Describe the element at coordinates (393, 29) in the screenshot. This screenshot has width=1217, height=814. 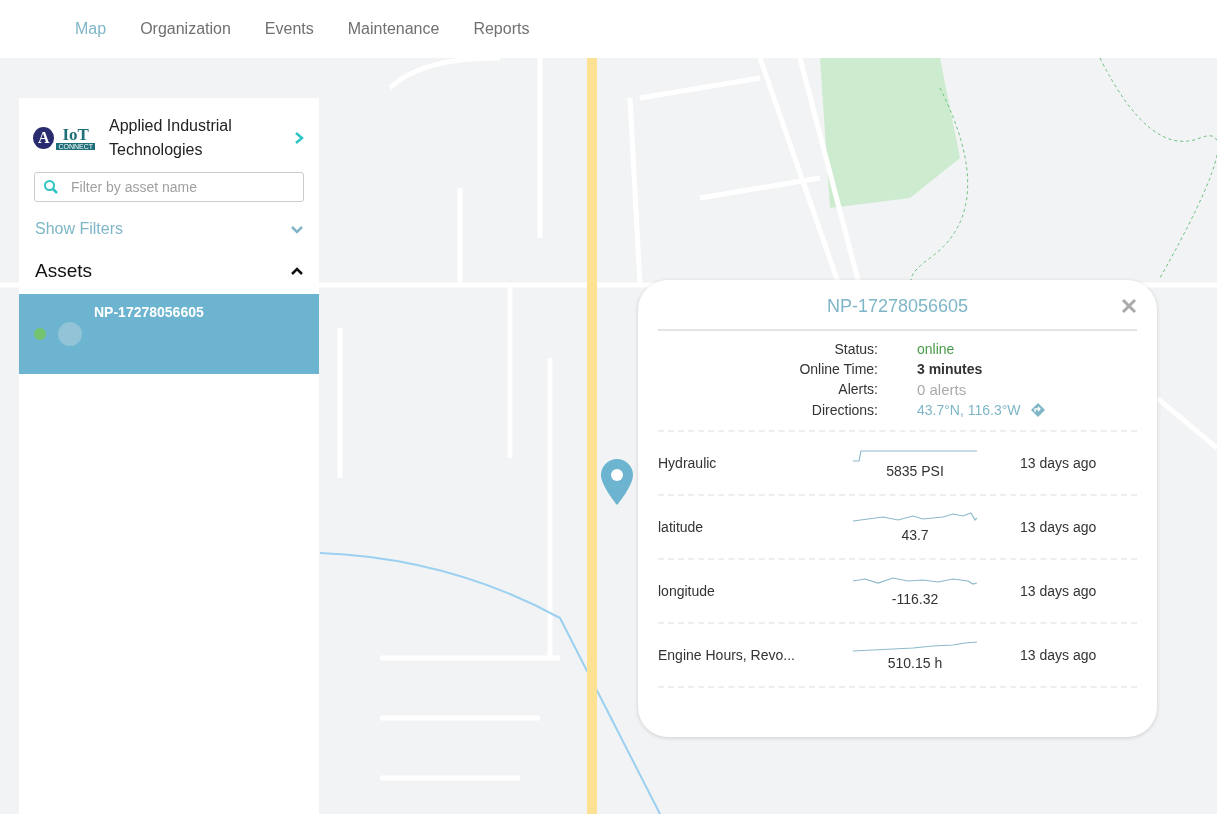
I see `nav-tab: Maintenance` at that location.